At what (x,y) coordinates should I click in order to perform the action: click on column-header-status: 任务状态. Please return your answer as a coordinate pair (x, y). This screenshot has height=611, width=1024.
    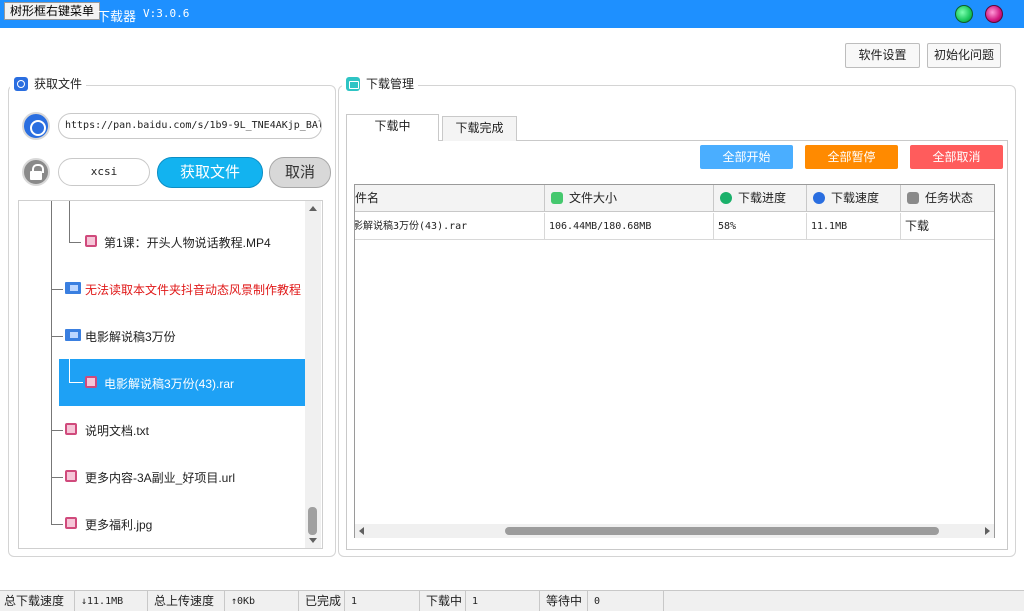
    Looking at the image, I should click on (947, 198).